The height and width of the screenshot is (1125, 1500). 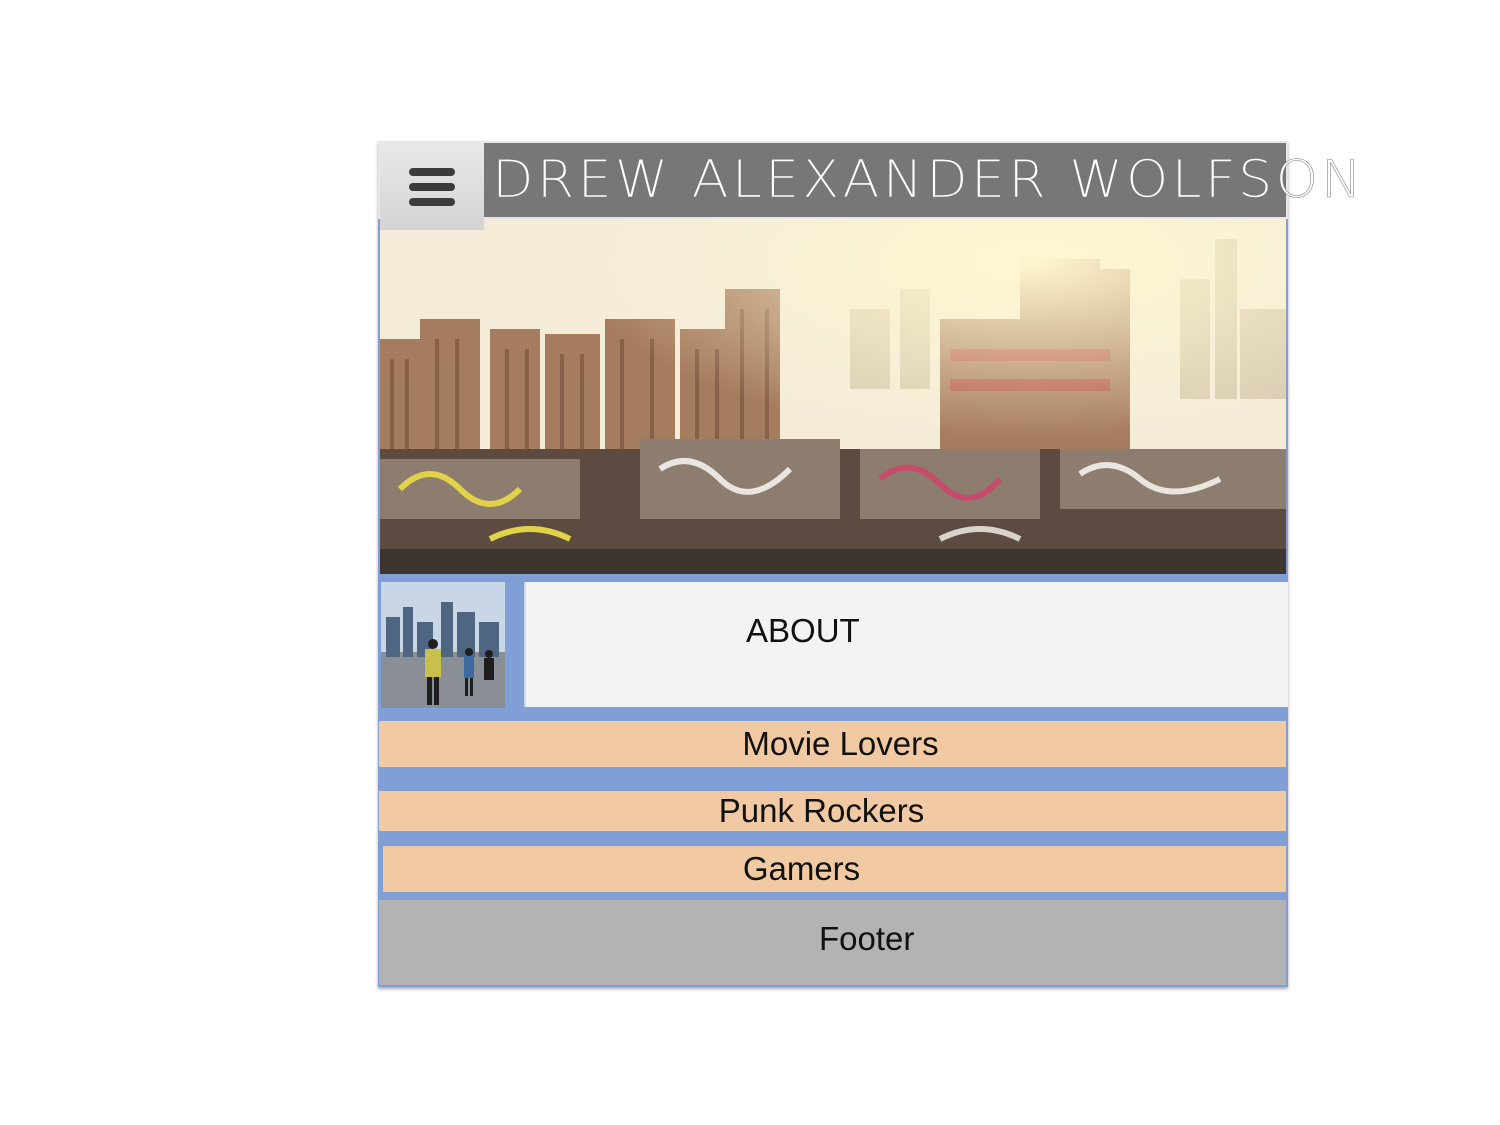 I want to click on site-header: DREW ALEXANDER WOLFSON, so click(x=870, y=185).